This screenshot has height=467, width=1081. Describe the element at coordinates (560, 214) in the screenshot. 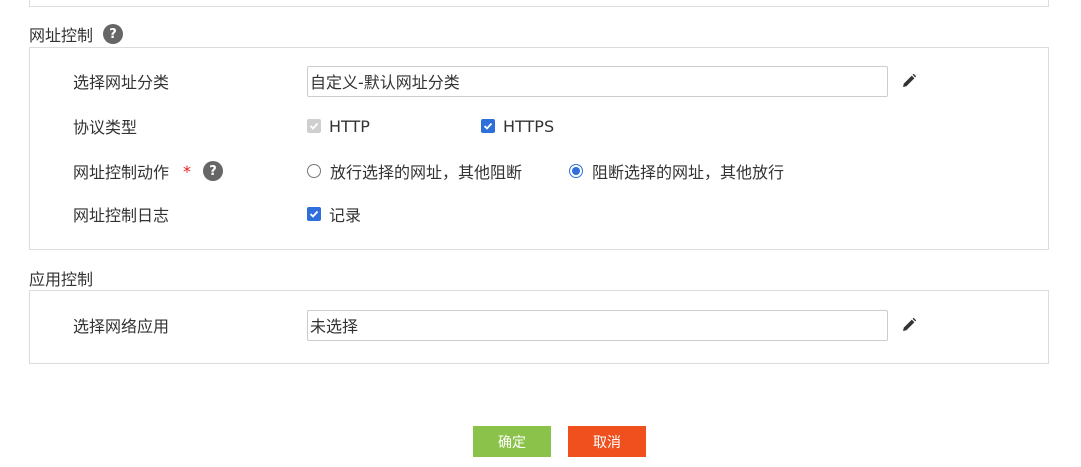

I see `url-log-row: 网址控制日志 记录` at that location.